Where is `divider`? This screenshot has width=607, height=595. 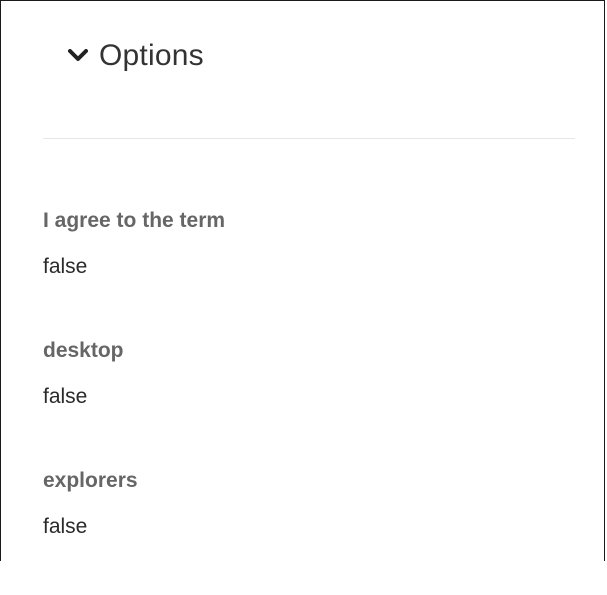 divider is located at coordinates (309, 138).